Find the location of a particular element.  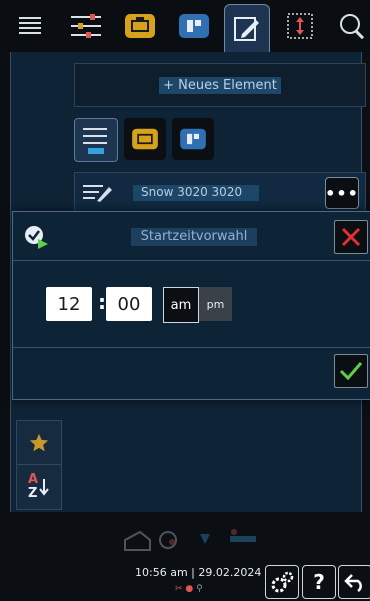

favorites-button is located at coordinates (39, 443).